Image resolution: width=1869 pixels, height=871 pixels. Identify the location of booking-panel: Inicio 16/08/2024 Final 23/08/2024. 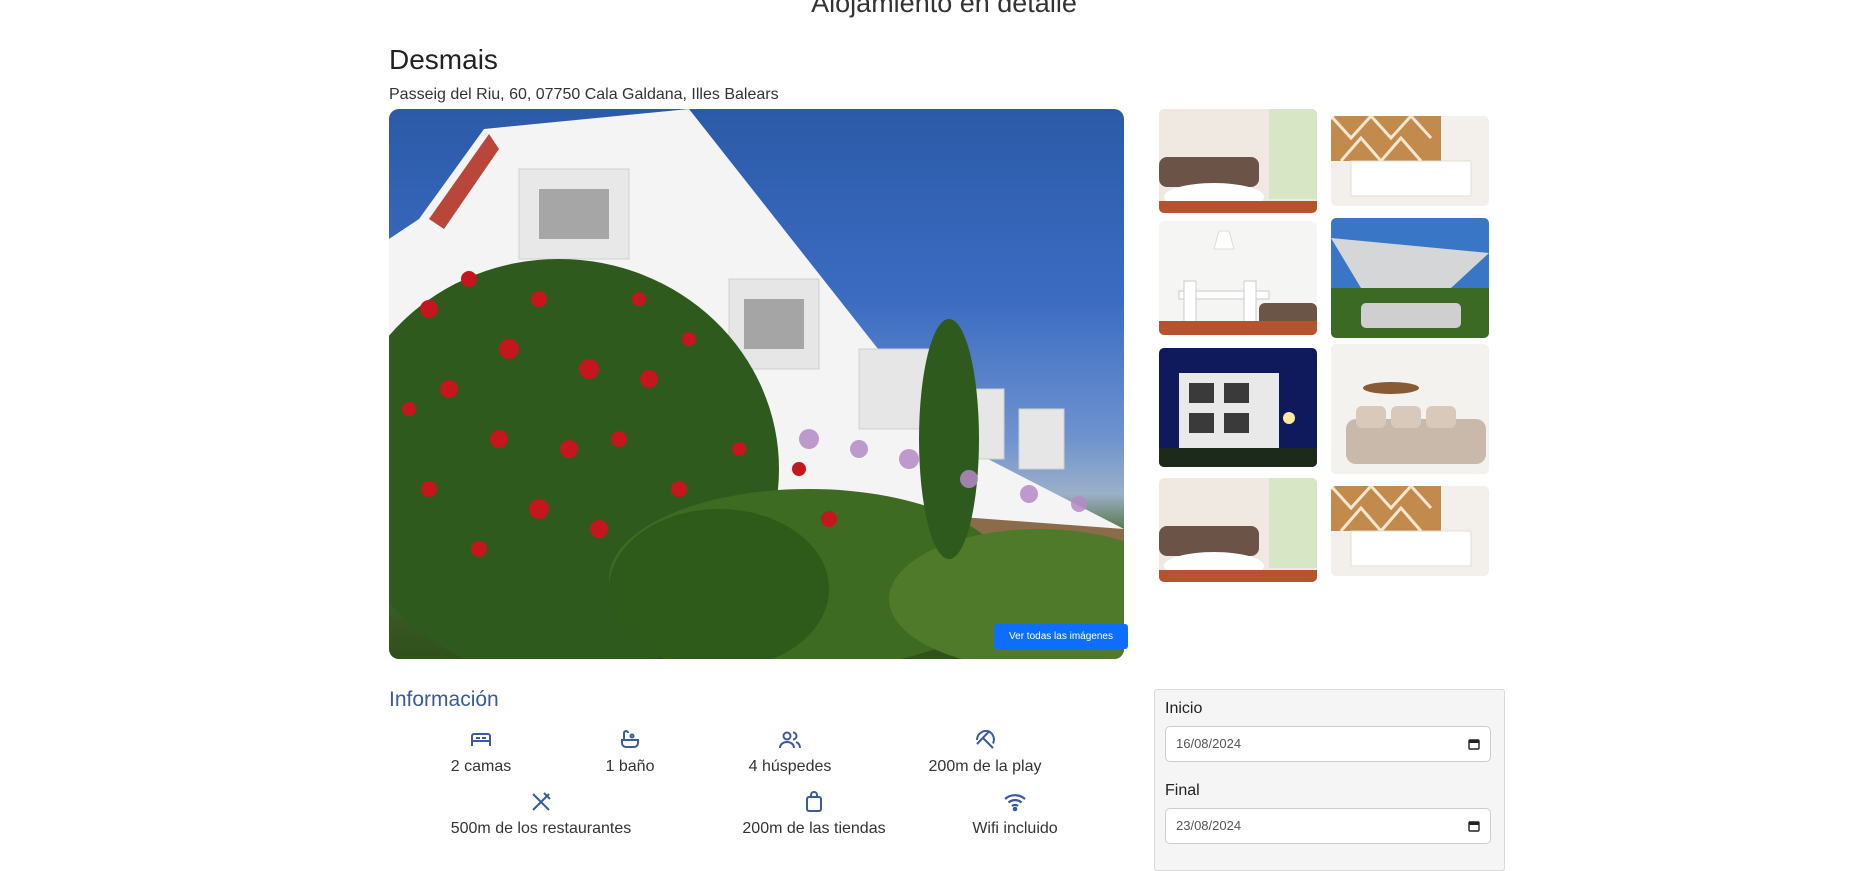
(1329, 780).